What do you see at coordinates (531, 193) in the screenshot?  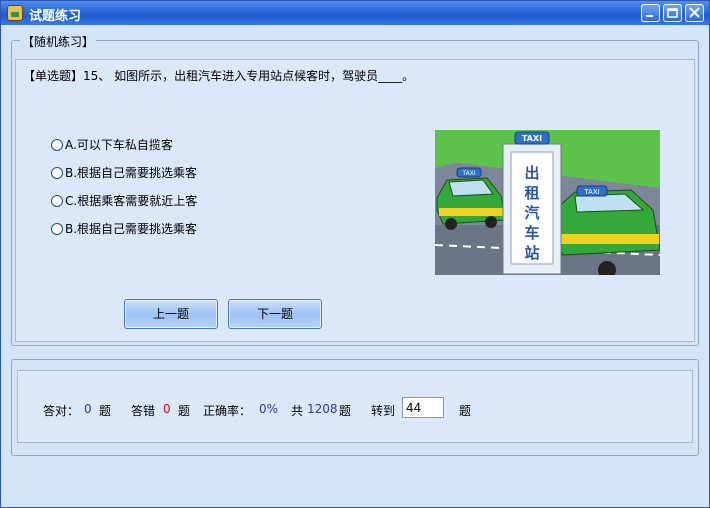 I see `sign-char-2: 租` at bounding box center [531, 193].